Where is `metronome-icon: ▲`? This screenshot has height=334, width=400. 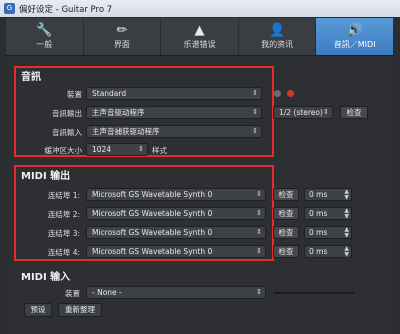
metronome-icon: ▲ is located at coordinates (199, 30).